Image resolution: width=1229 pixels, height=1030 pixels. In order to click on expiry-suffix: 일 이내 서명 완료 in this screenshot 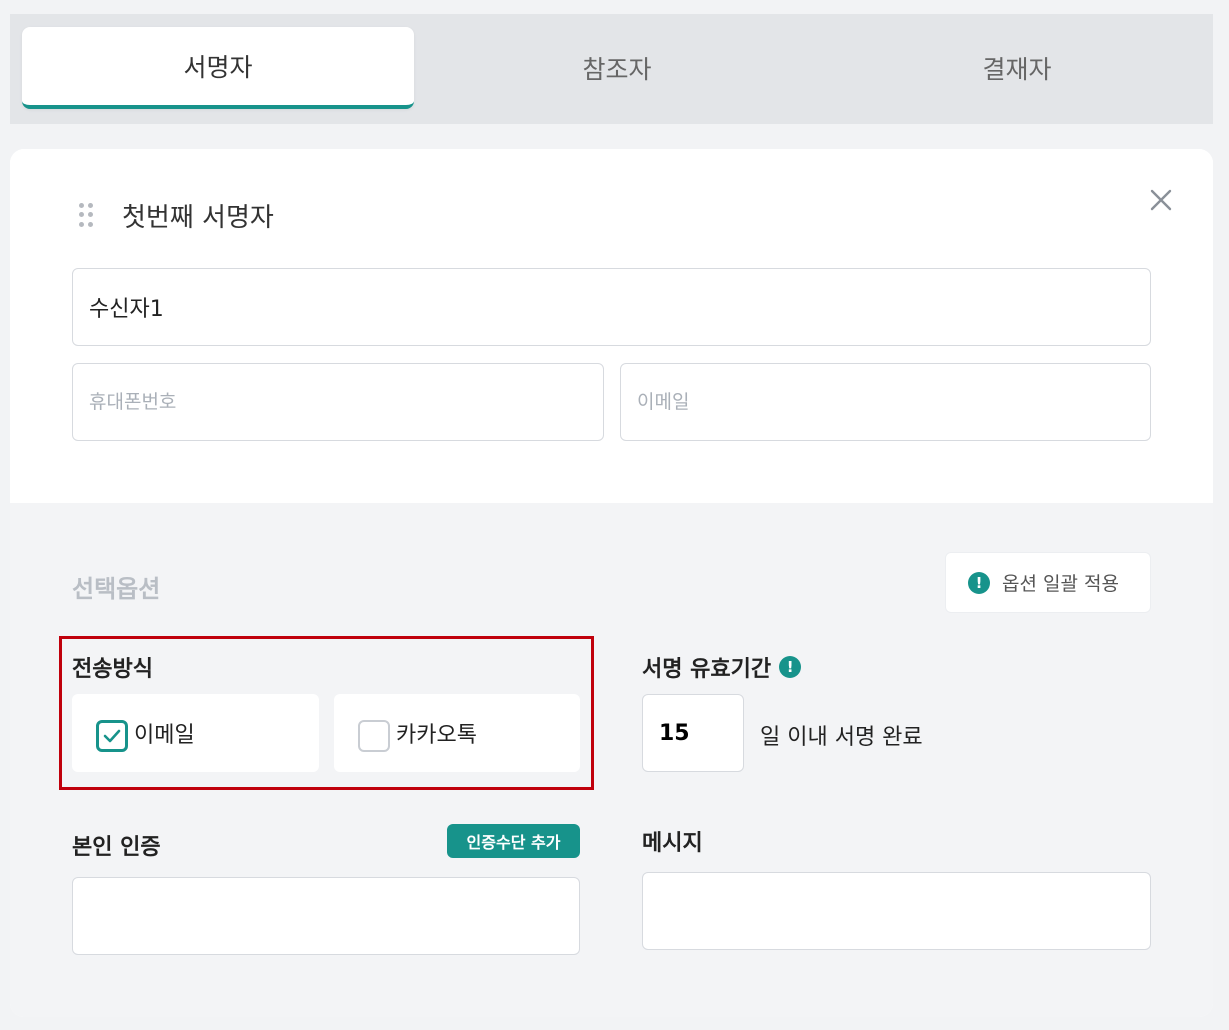, I will do `click(841, 737)`.